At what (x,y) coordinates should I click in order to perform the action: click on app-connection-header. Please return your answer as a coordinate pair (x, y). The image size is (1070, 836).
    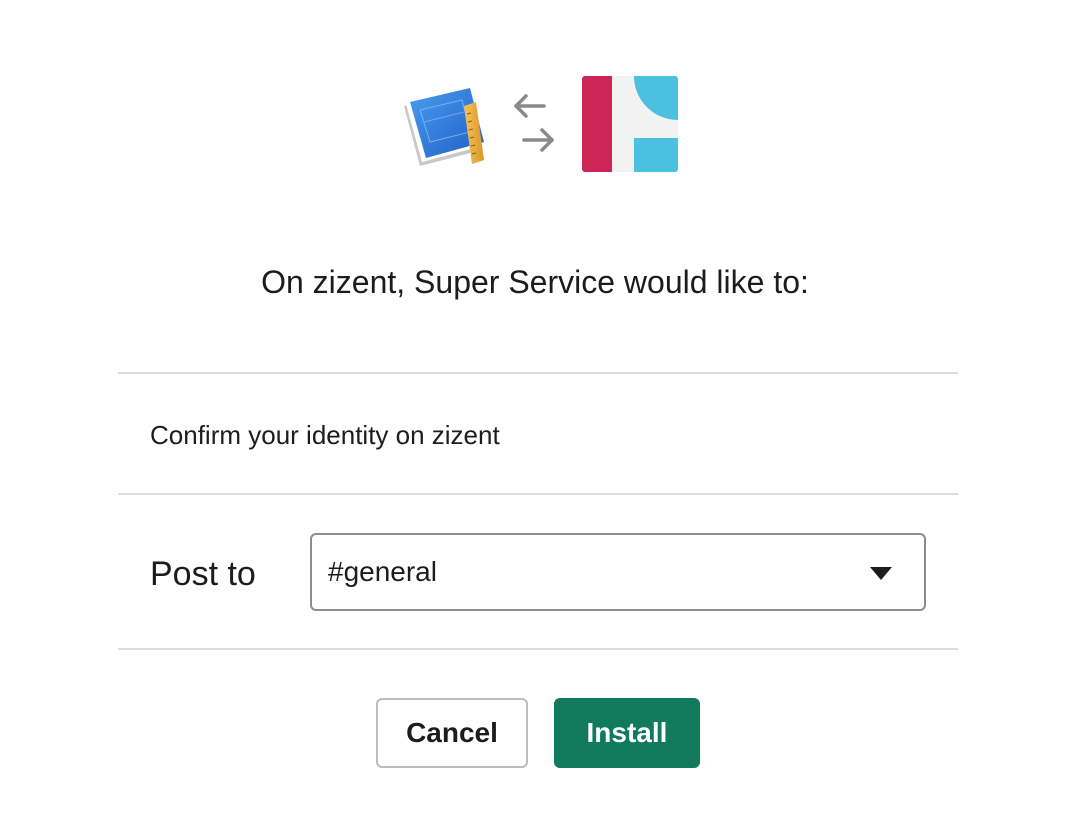
    Looking at the image, I should click on (535, 124).